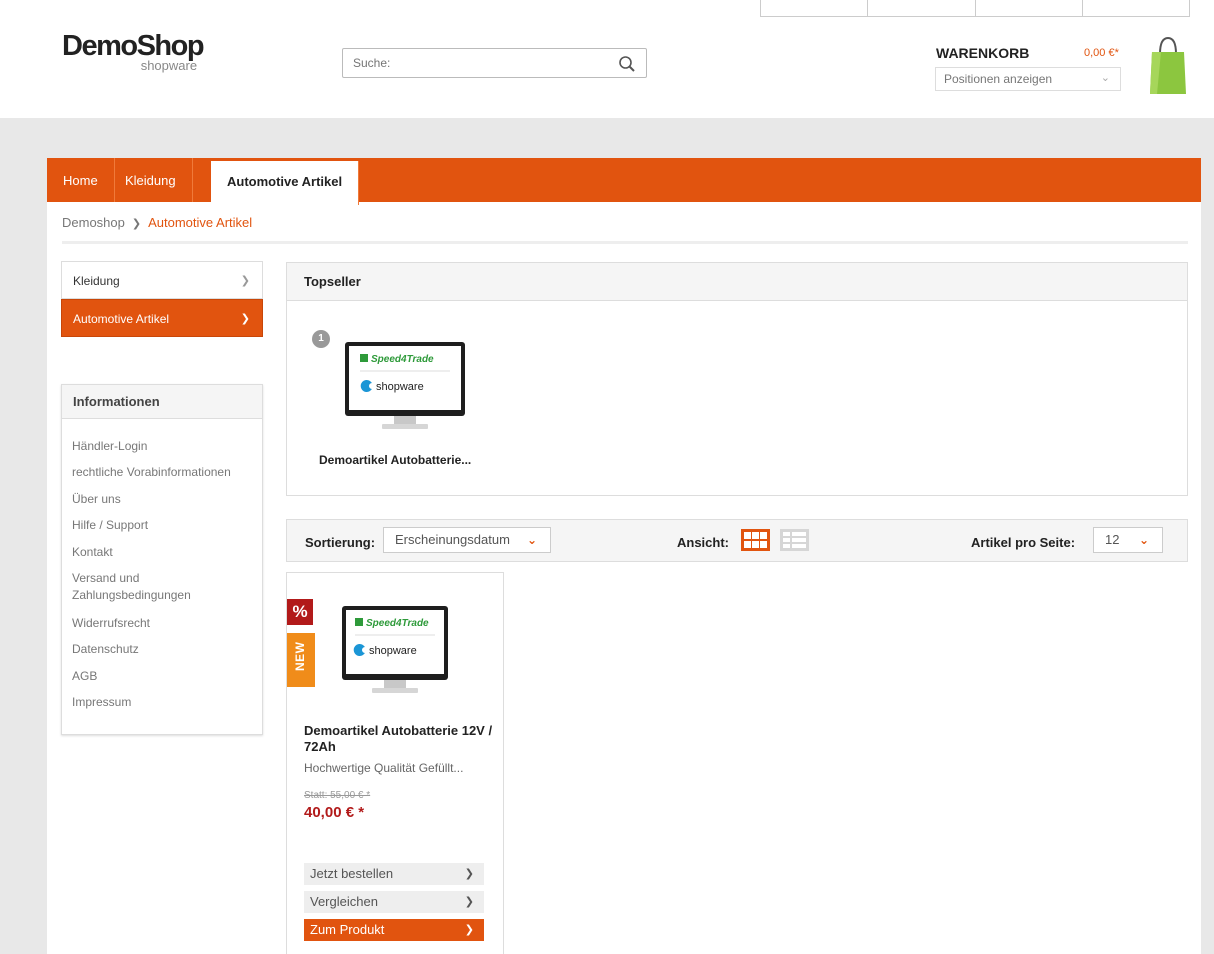  I want to click on to-product-label: Zum Produkt, so click(347, 929).